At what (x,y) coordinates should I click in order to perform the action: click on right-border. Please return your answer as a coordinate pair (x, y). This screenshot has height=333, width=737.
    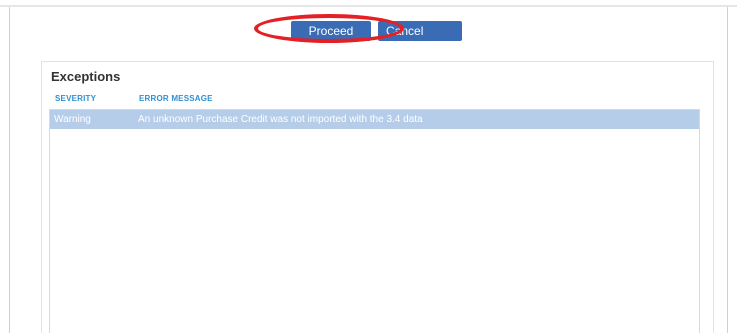
    Looking at the image, I should click on (727, 170).